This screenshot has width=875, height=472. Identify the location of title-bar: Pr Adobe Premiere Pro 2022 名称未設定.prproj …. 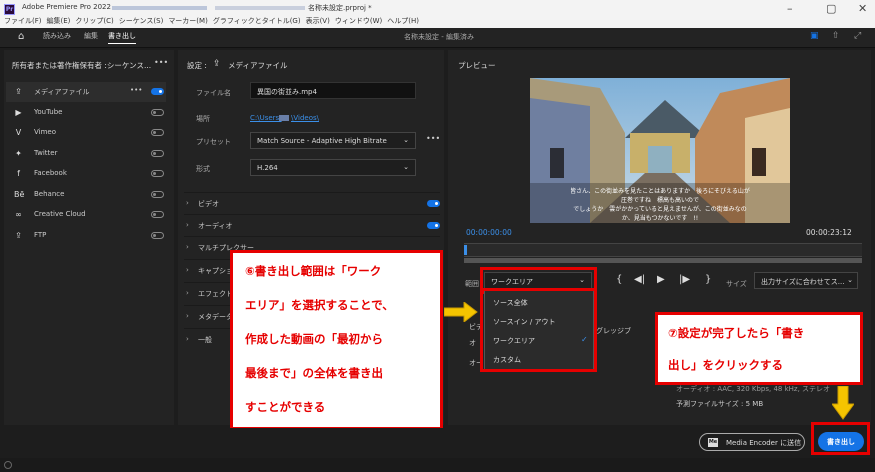
(437, 14).